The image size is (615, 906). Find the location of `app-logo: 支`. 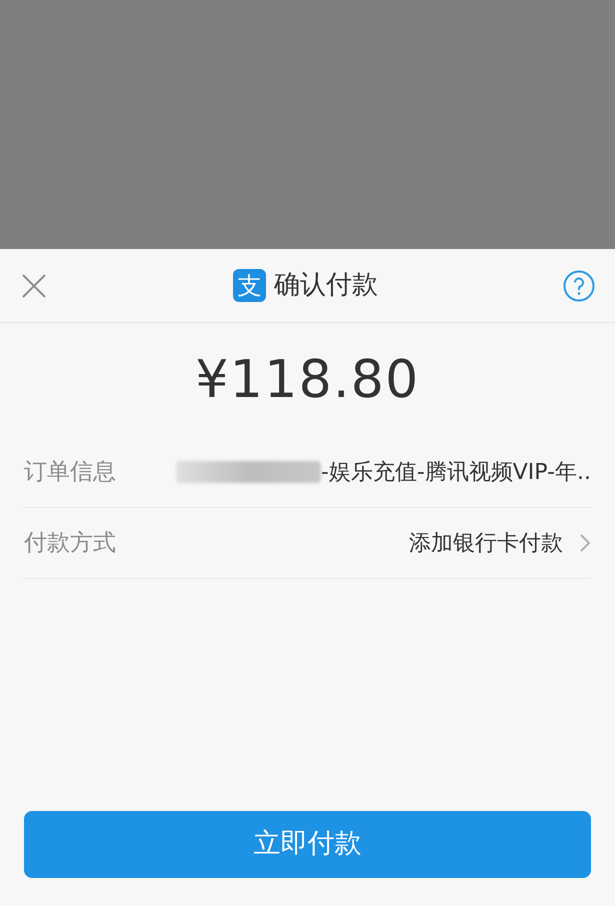

app-logo: 支 is located at coordinates (249, 285).